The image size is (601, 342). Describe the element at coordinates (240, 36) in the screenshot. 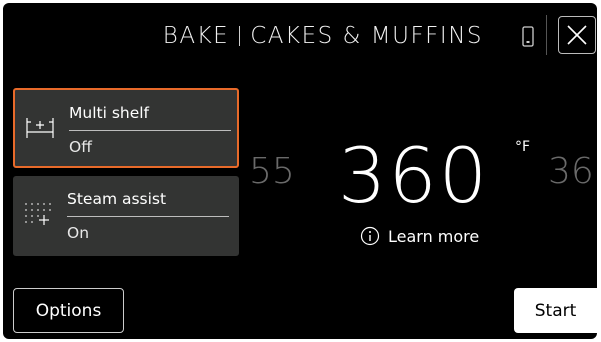

I see `title-separator` at that location.